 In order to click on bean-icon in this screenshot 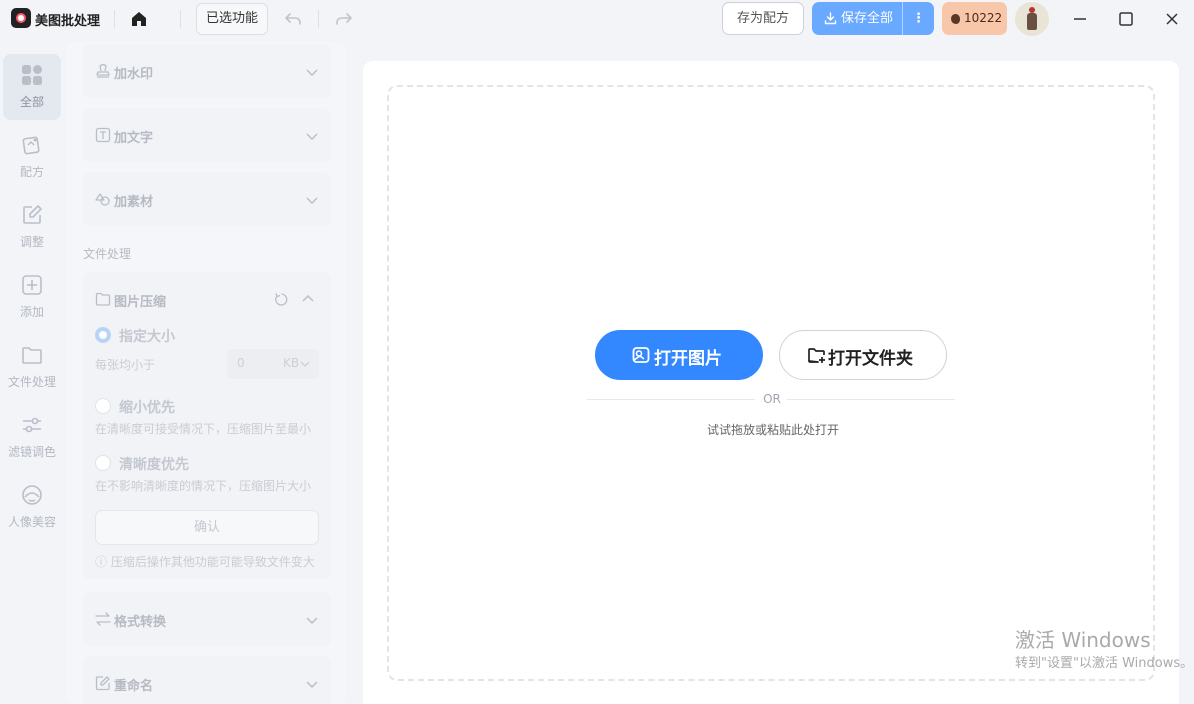, I will do `click(955, 19)`.